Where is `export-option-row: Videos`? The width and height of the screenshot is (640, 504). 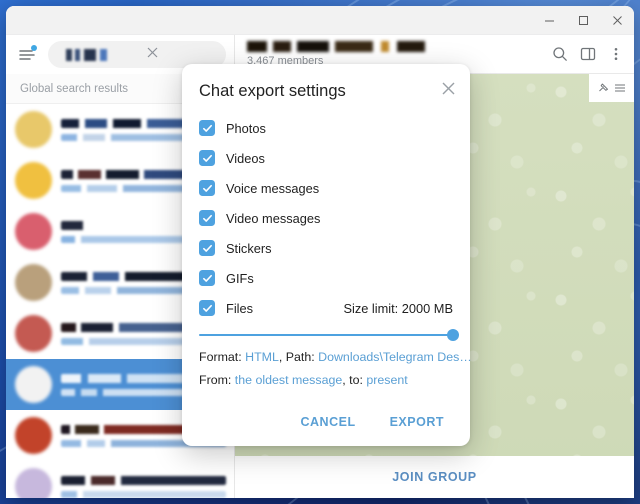 export-option-row: Videos is located at coordinates (326, 158).